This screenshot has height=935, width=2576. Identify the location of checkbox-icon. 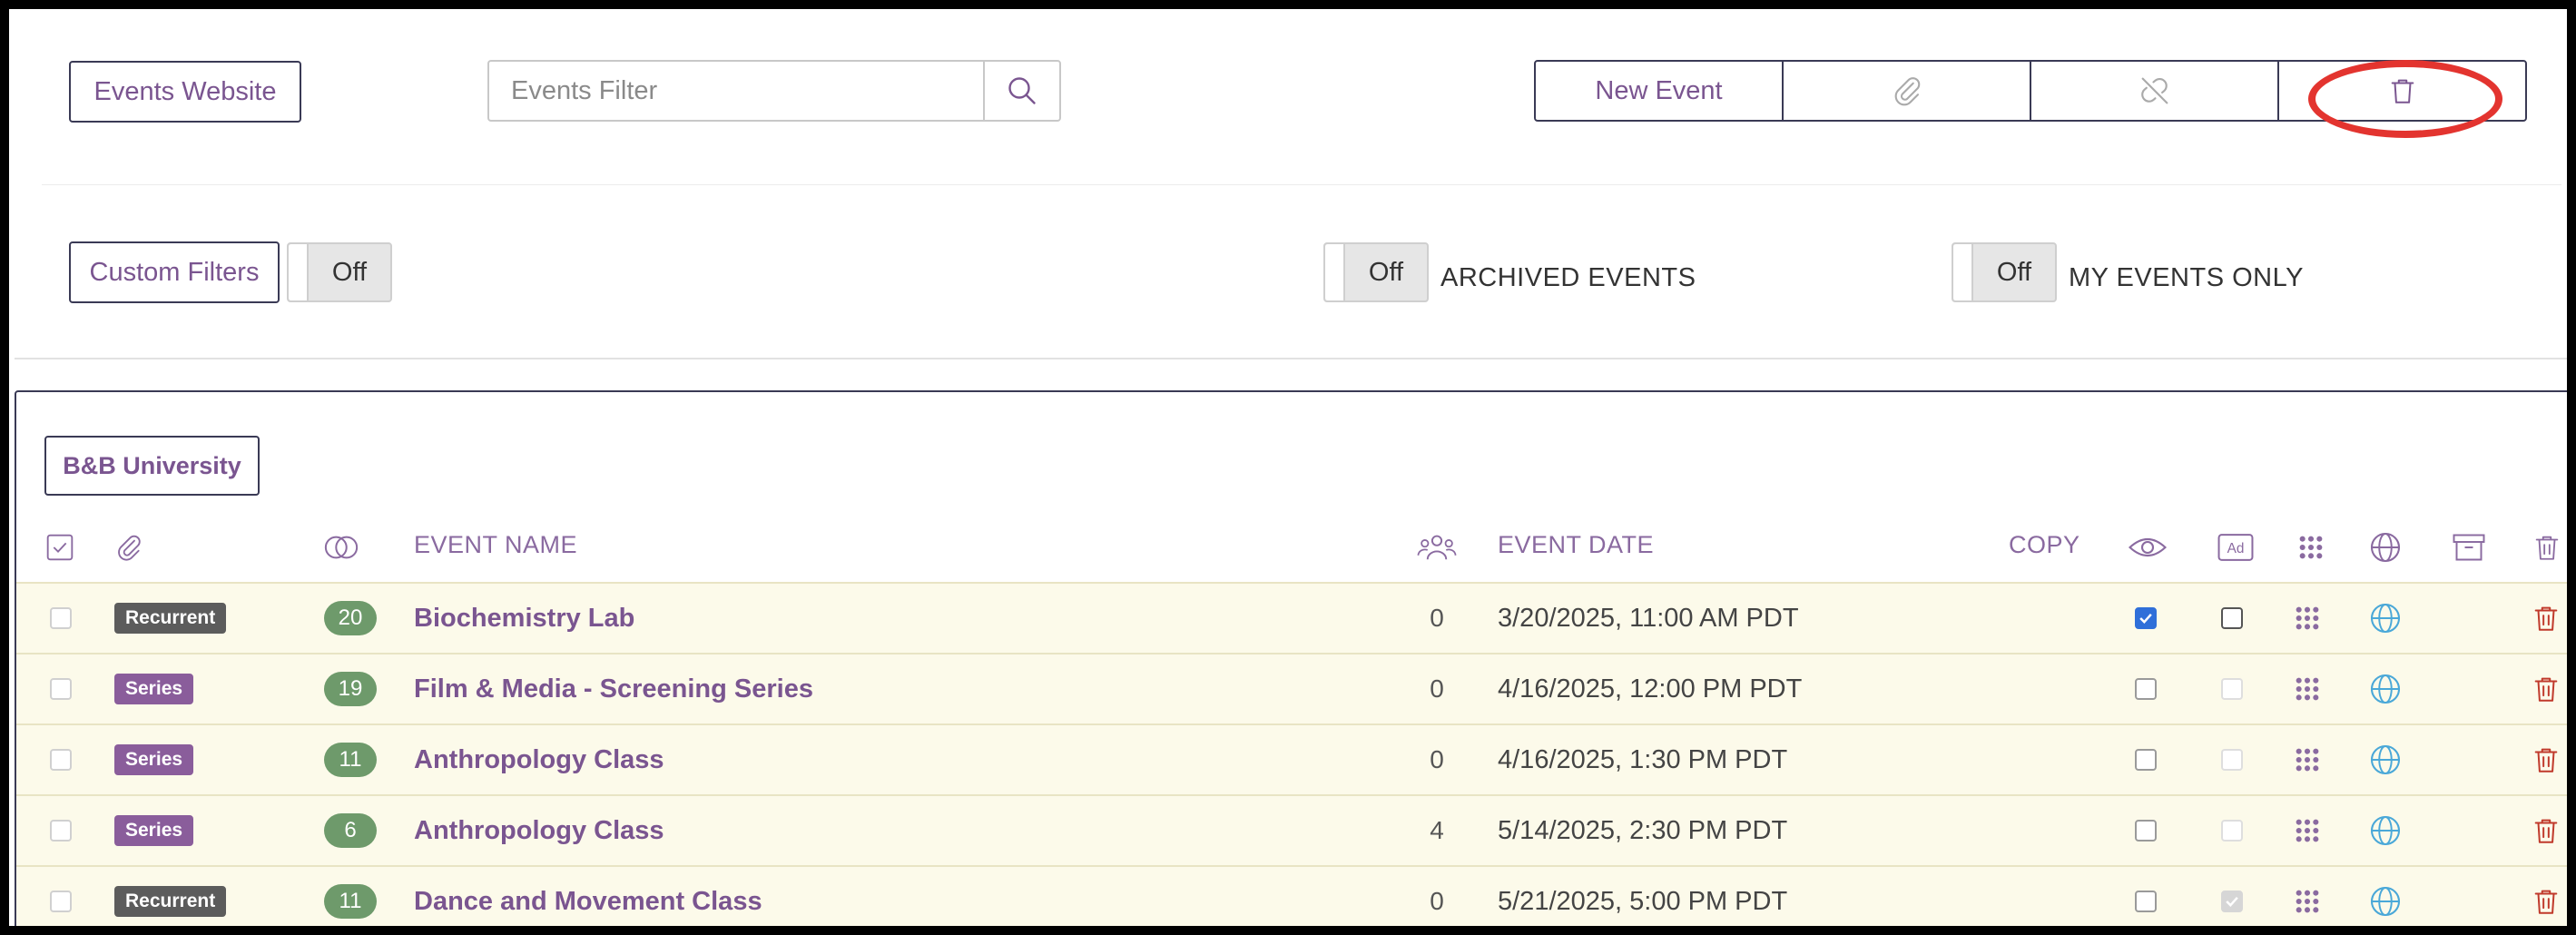
(60, 547).